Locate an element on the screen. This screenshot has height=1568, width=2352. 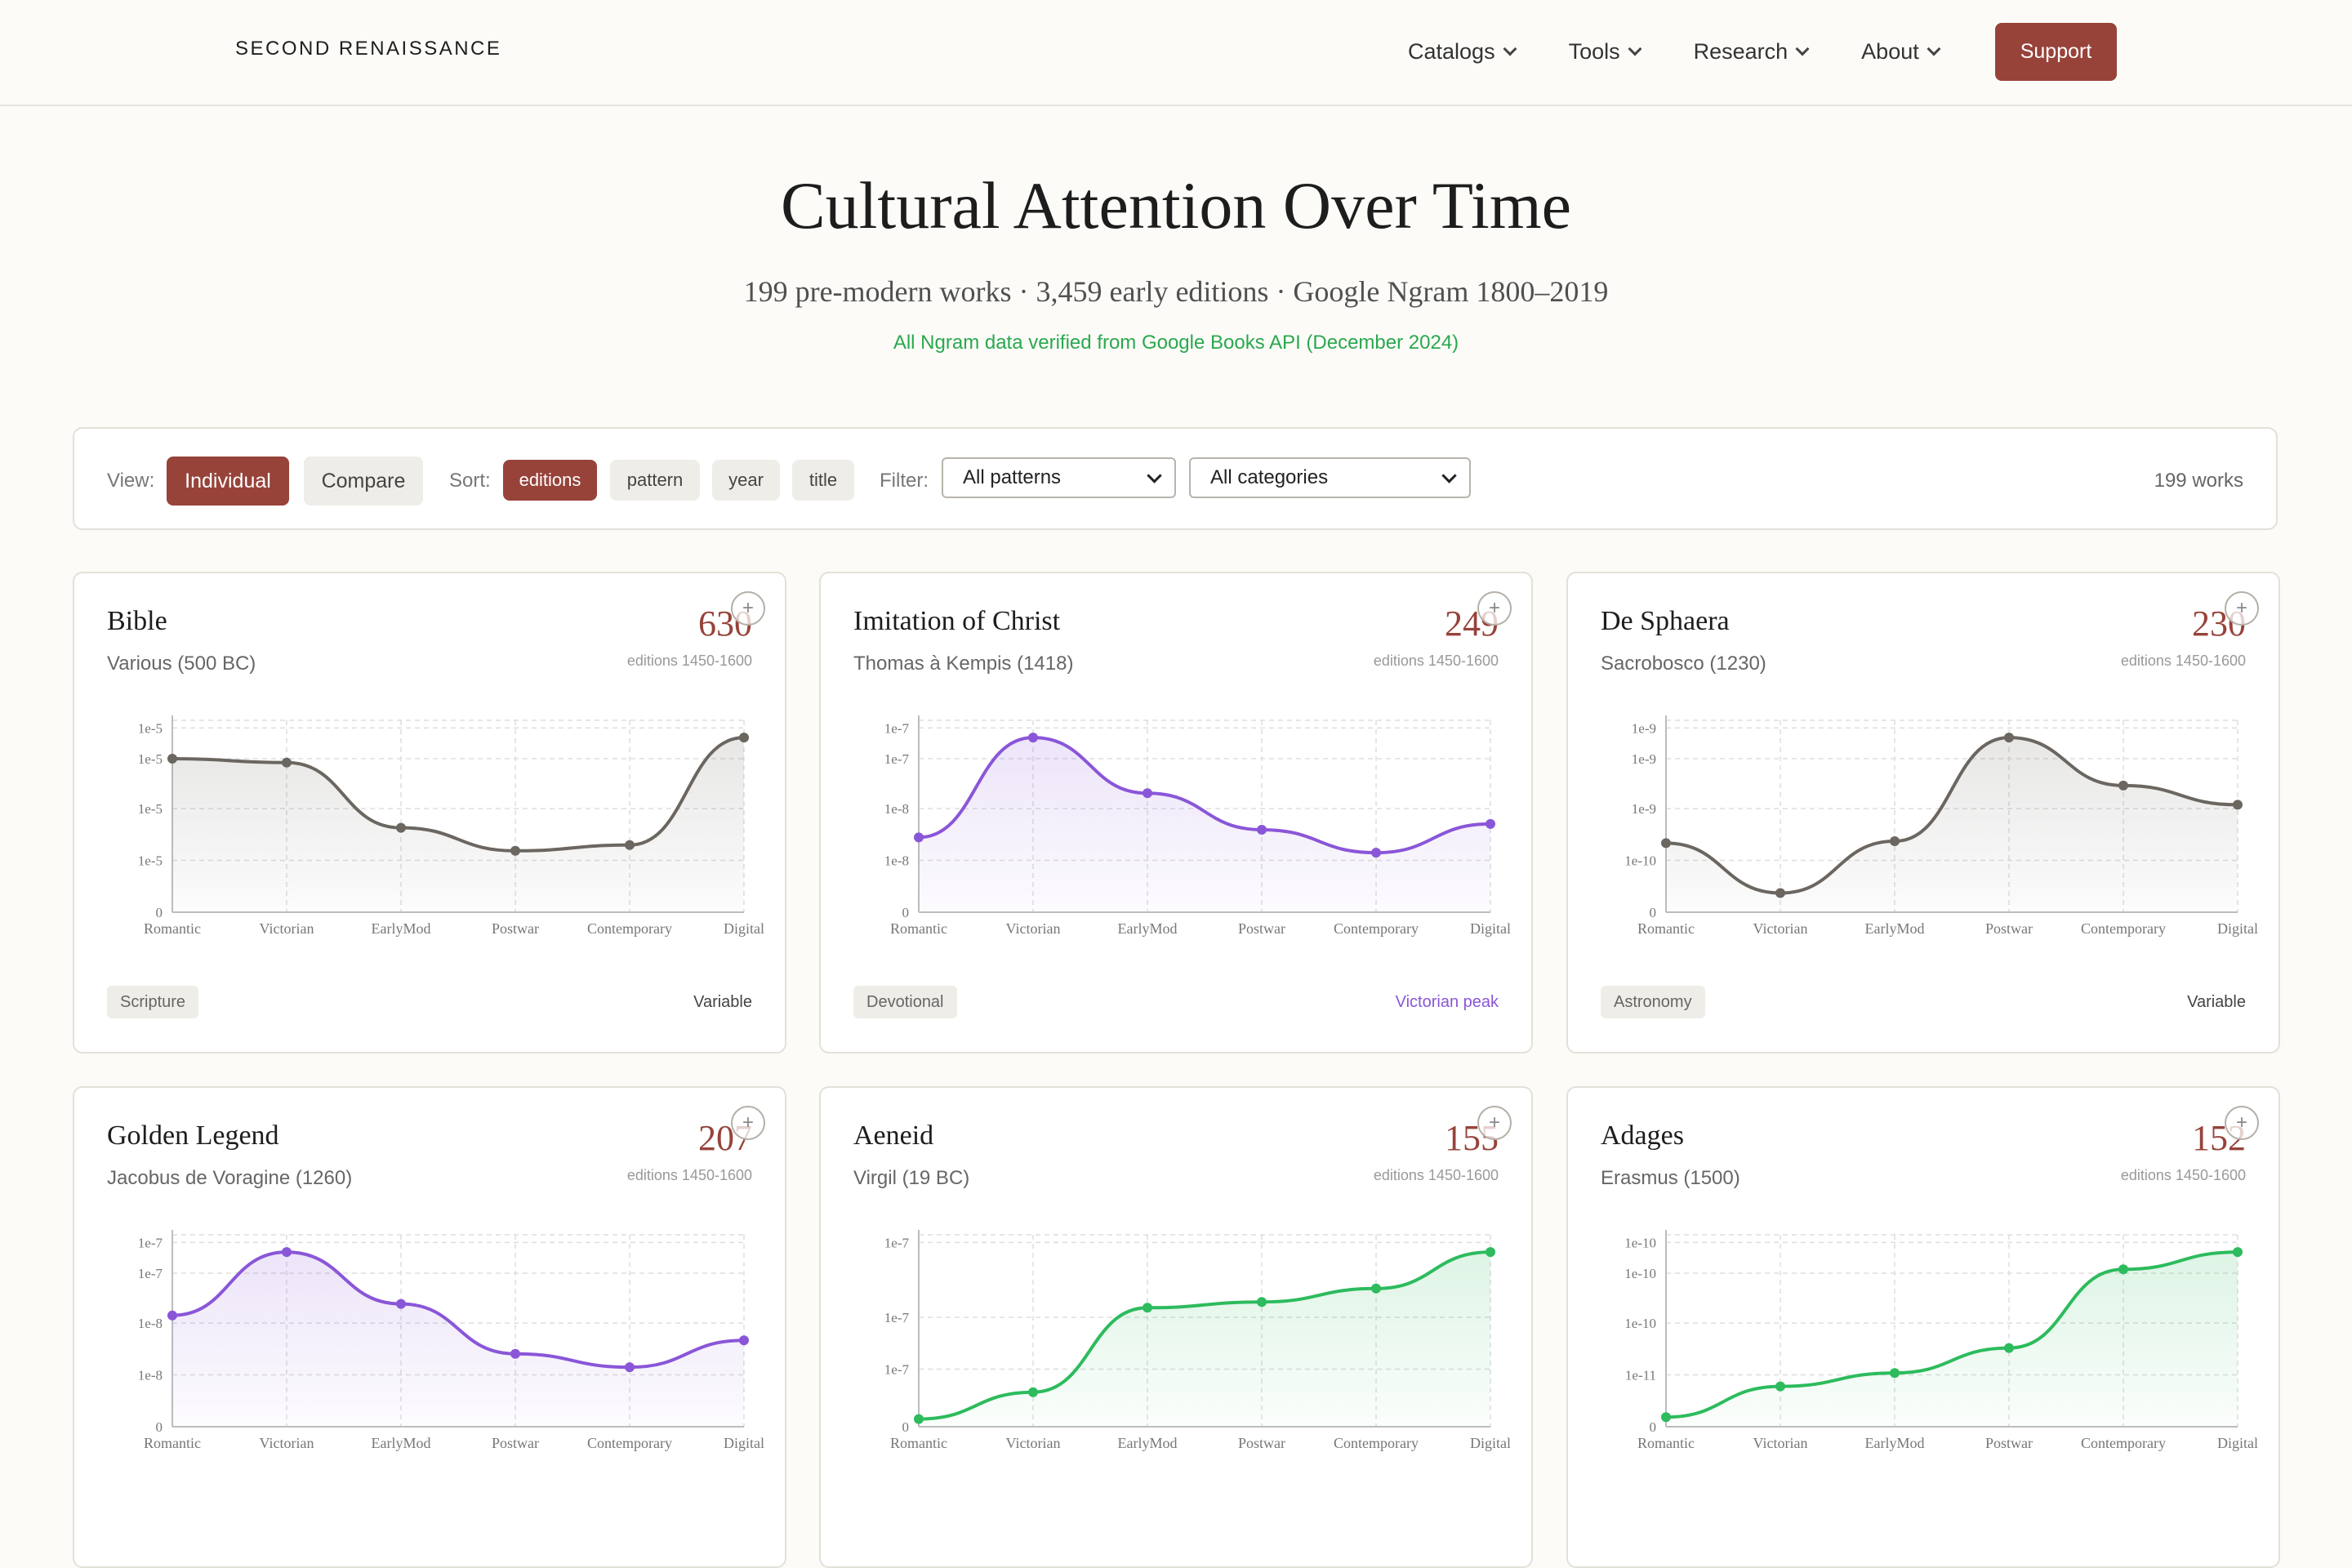
brand-logo: SECOND RENAISSANCE is located at coordinates (368, 49).